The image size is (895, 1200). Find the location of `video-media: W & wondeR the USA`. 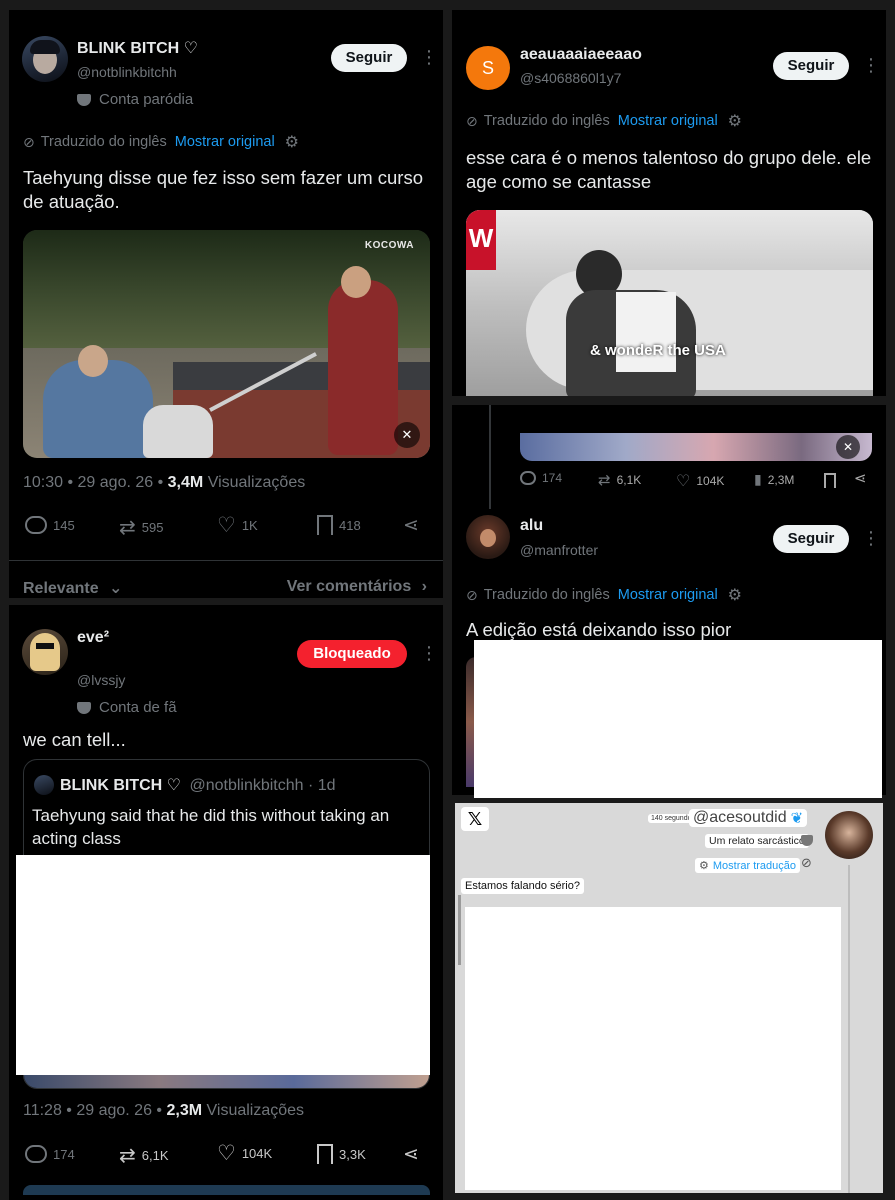

video-media: W & wondeR the USA is located at coordinates (669, 303).